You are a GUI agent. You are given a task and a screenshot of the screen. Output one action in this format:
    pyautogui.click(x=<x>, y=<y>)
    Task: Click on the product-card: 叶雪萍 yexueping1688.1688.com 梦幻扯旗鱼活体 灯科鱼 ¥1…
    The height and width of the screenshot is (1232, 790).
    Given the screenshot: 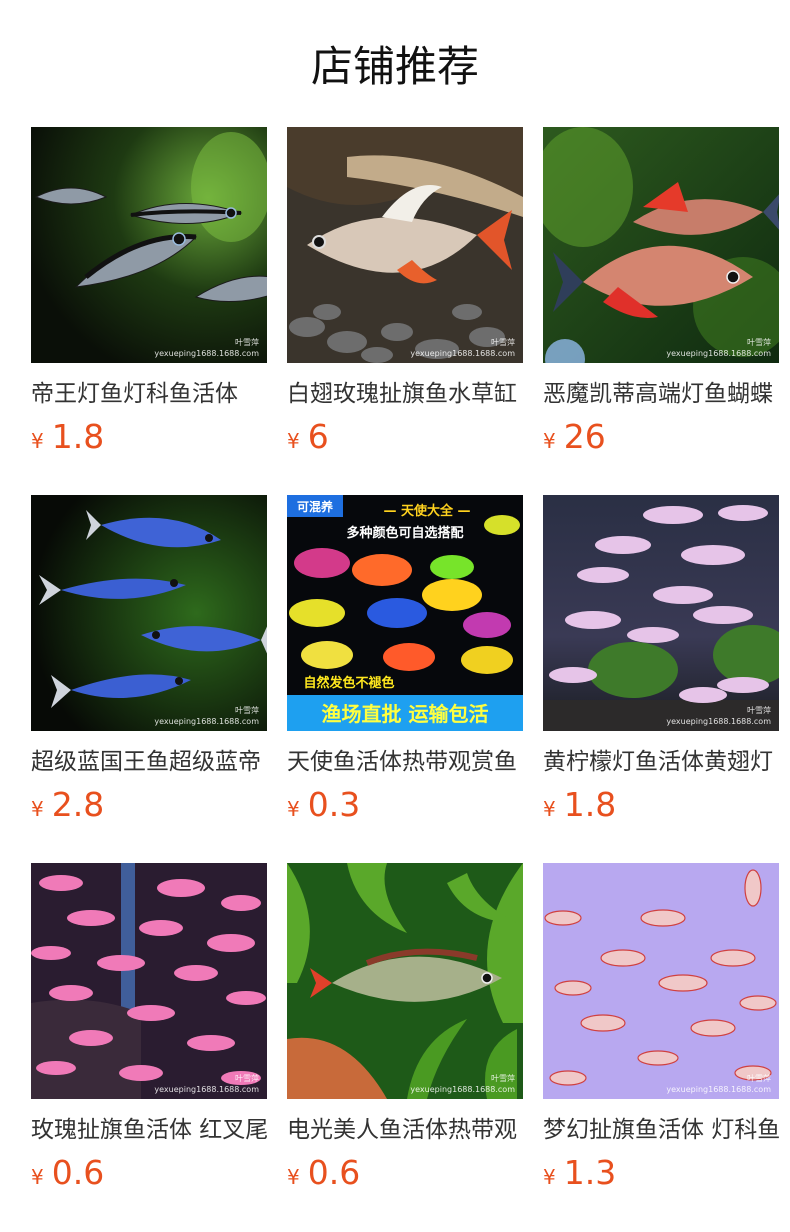 What is the action you would take?
    pyautogui.click(x=661, y=1027)
    